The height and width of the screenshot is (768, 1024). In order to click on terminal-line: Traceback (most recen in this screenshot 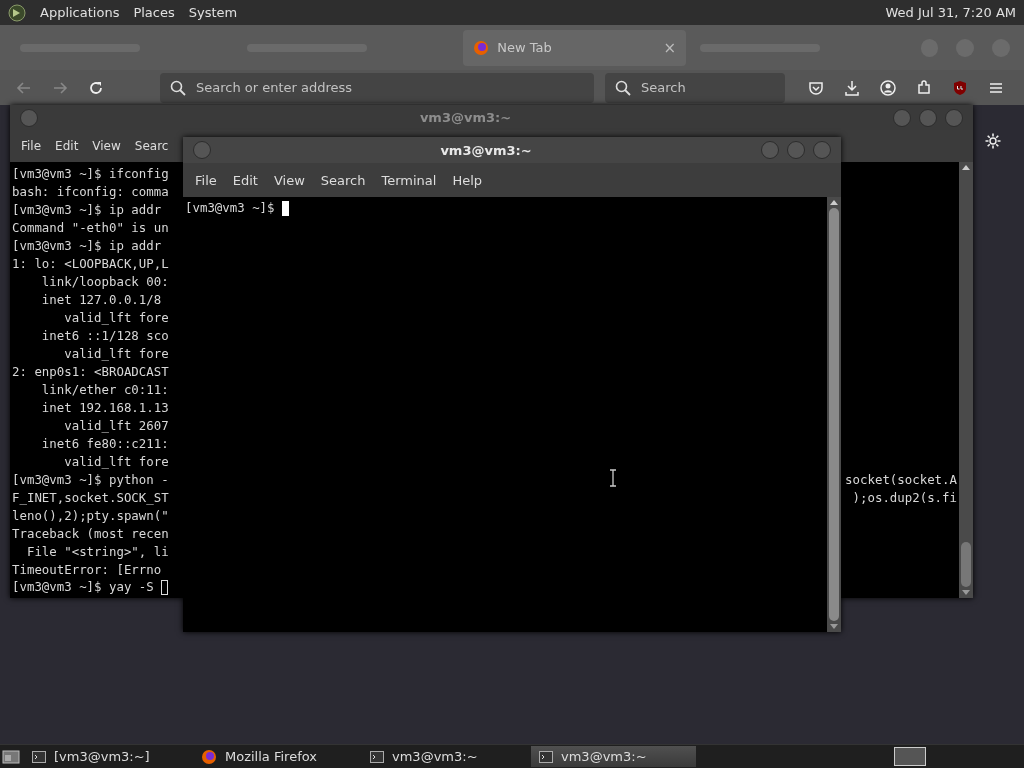, I will do `click(90, 533)`.